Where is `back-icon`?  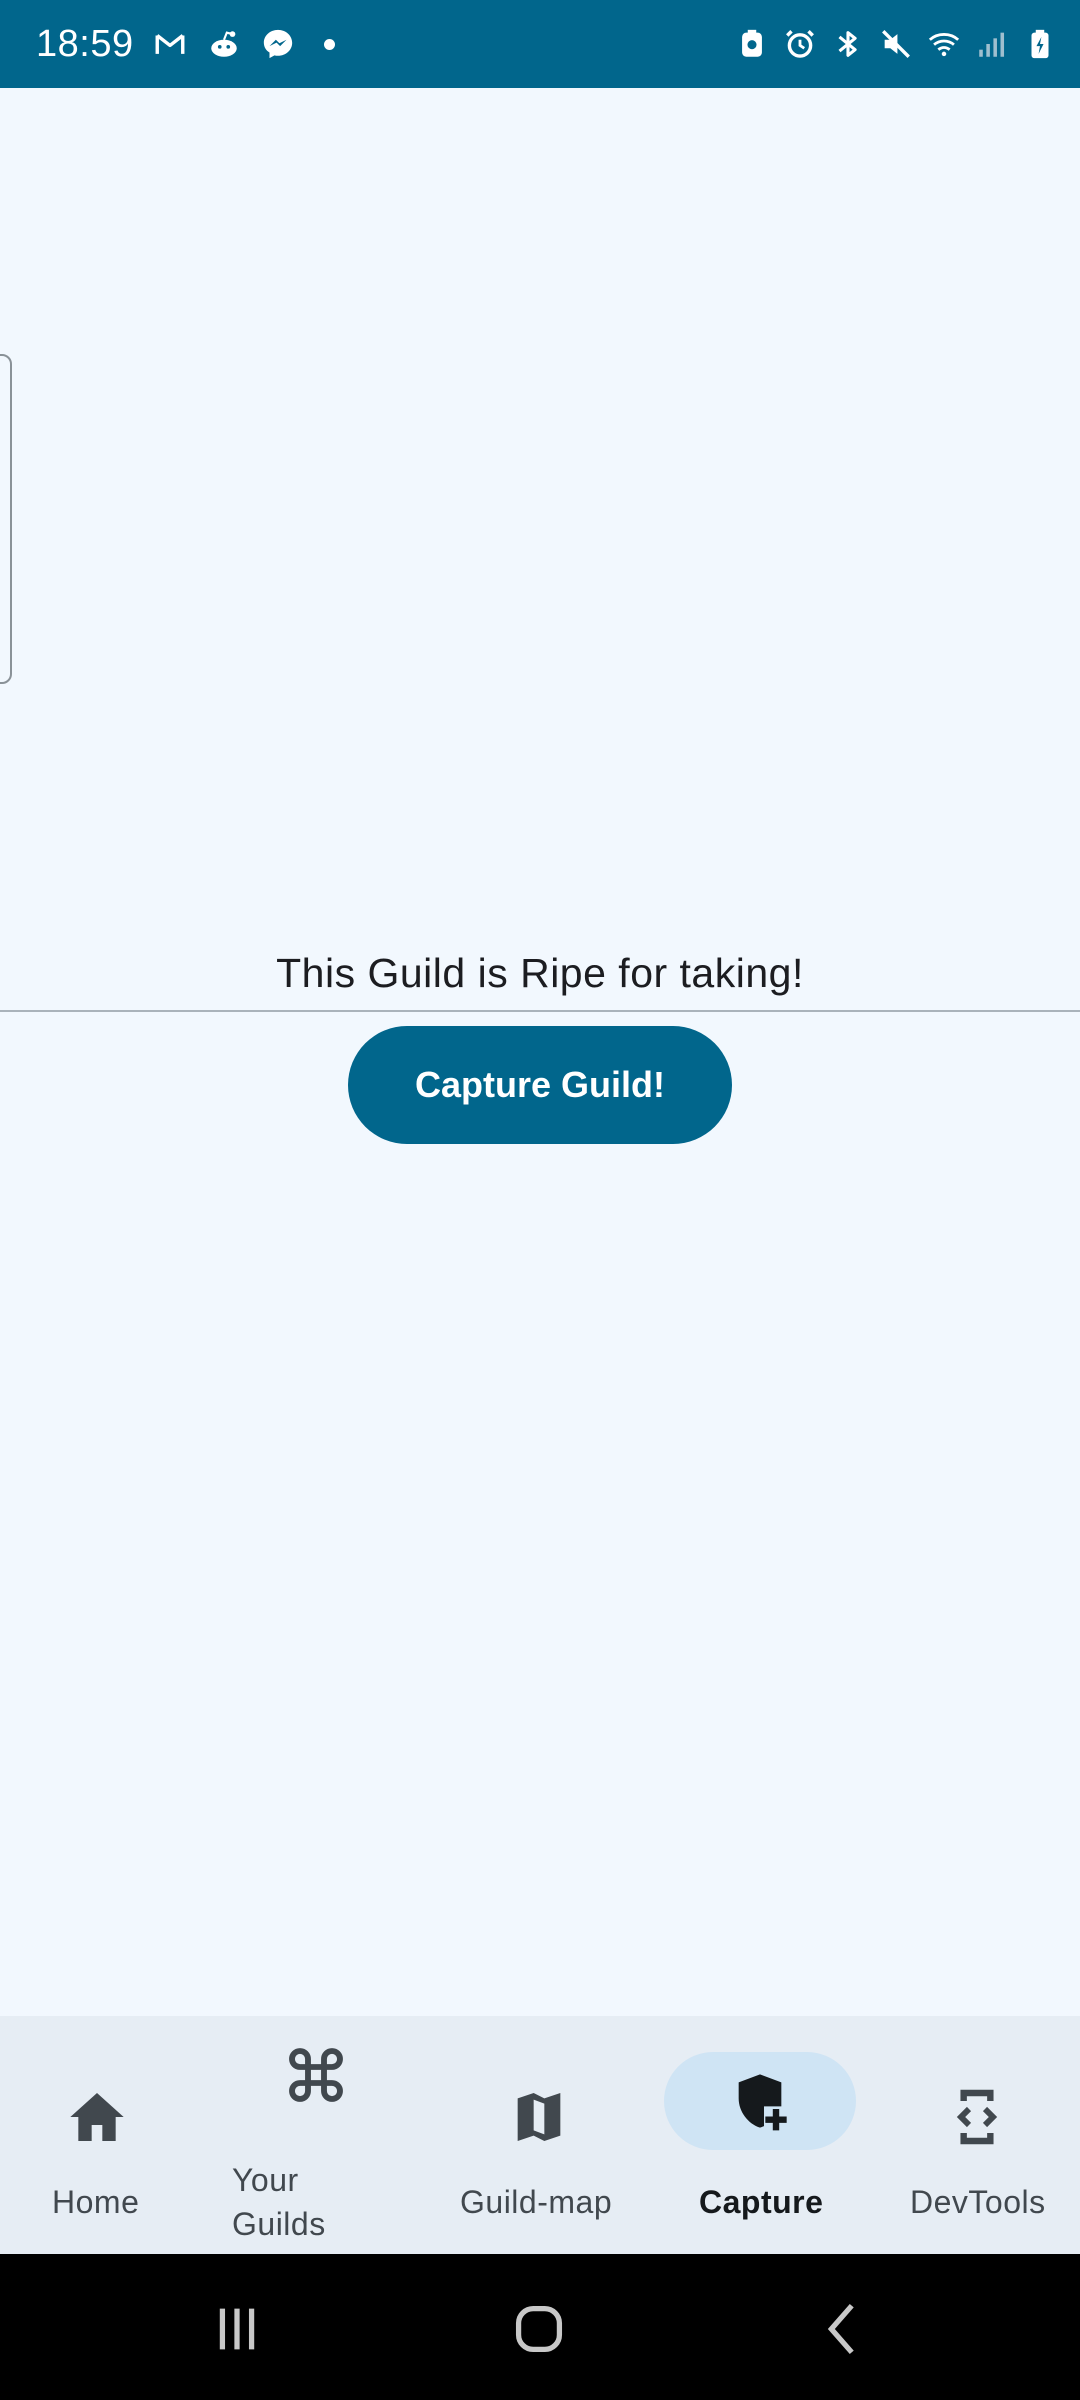
back-icon is located at coordinates (843, 2329).